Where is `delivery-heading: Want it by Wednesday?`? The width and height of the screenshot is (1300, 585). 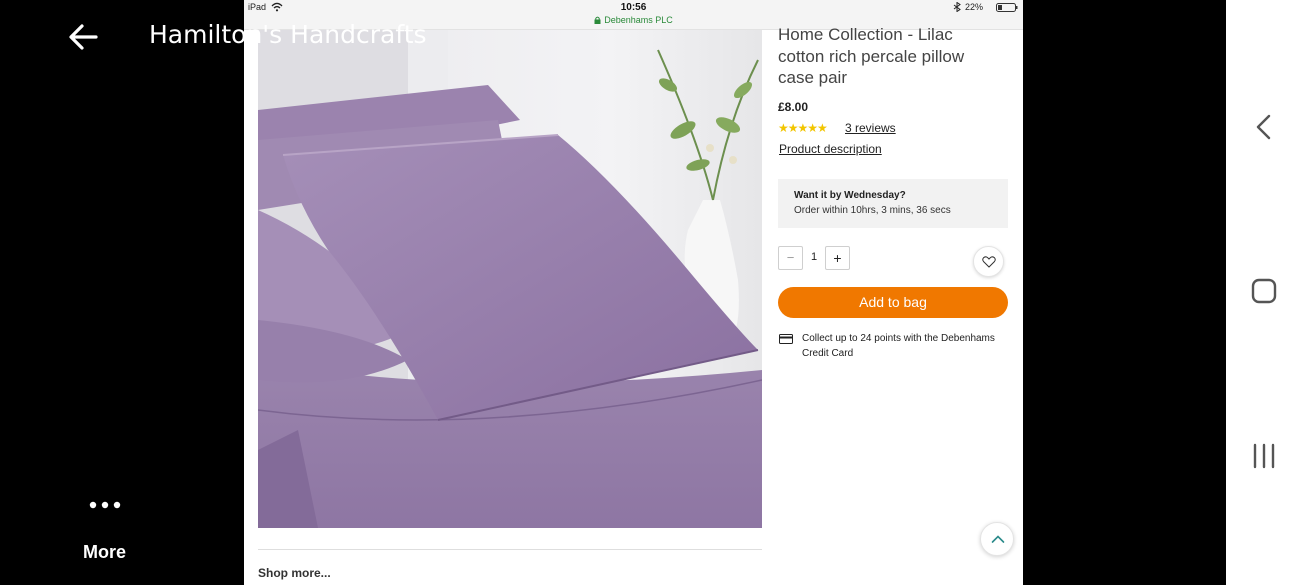
delivery-heading: Want it by Wednesday? is located at coordinates (850, 195).